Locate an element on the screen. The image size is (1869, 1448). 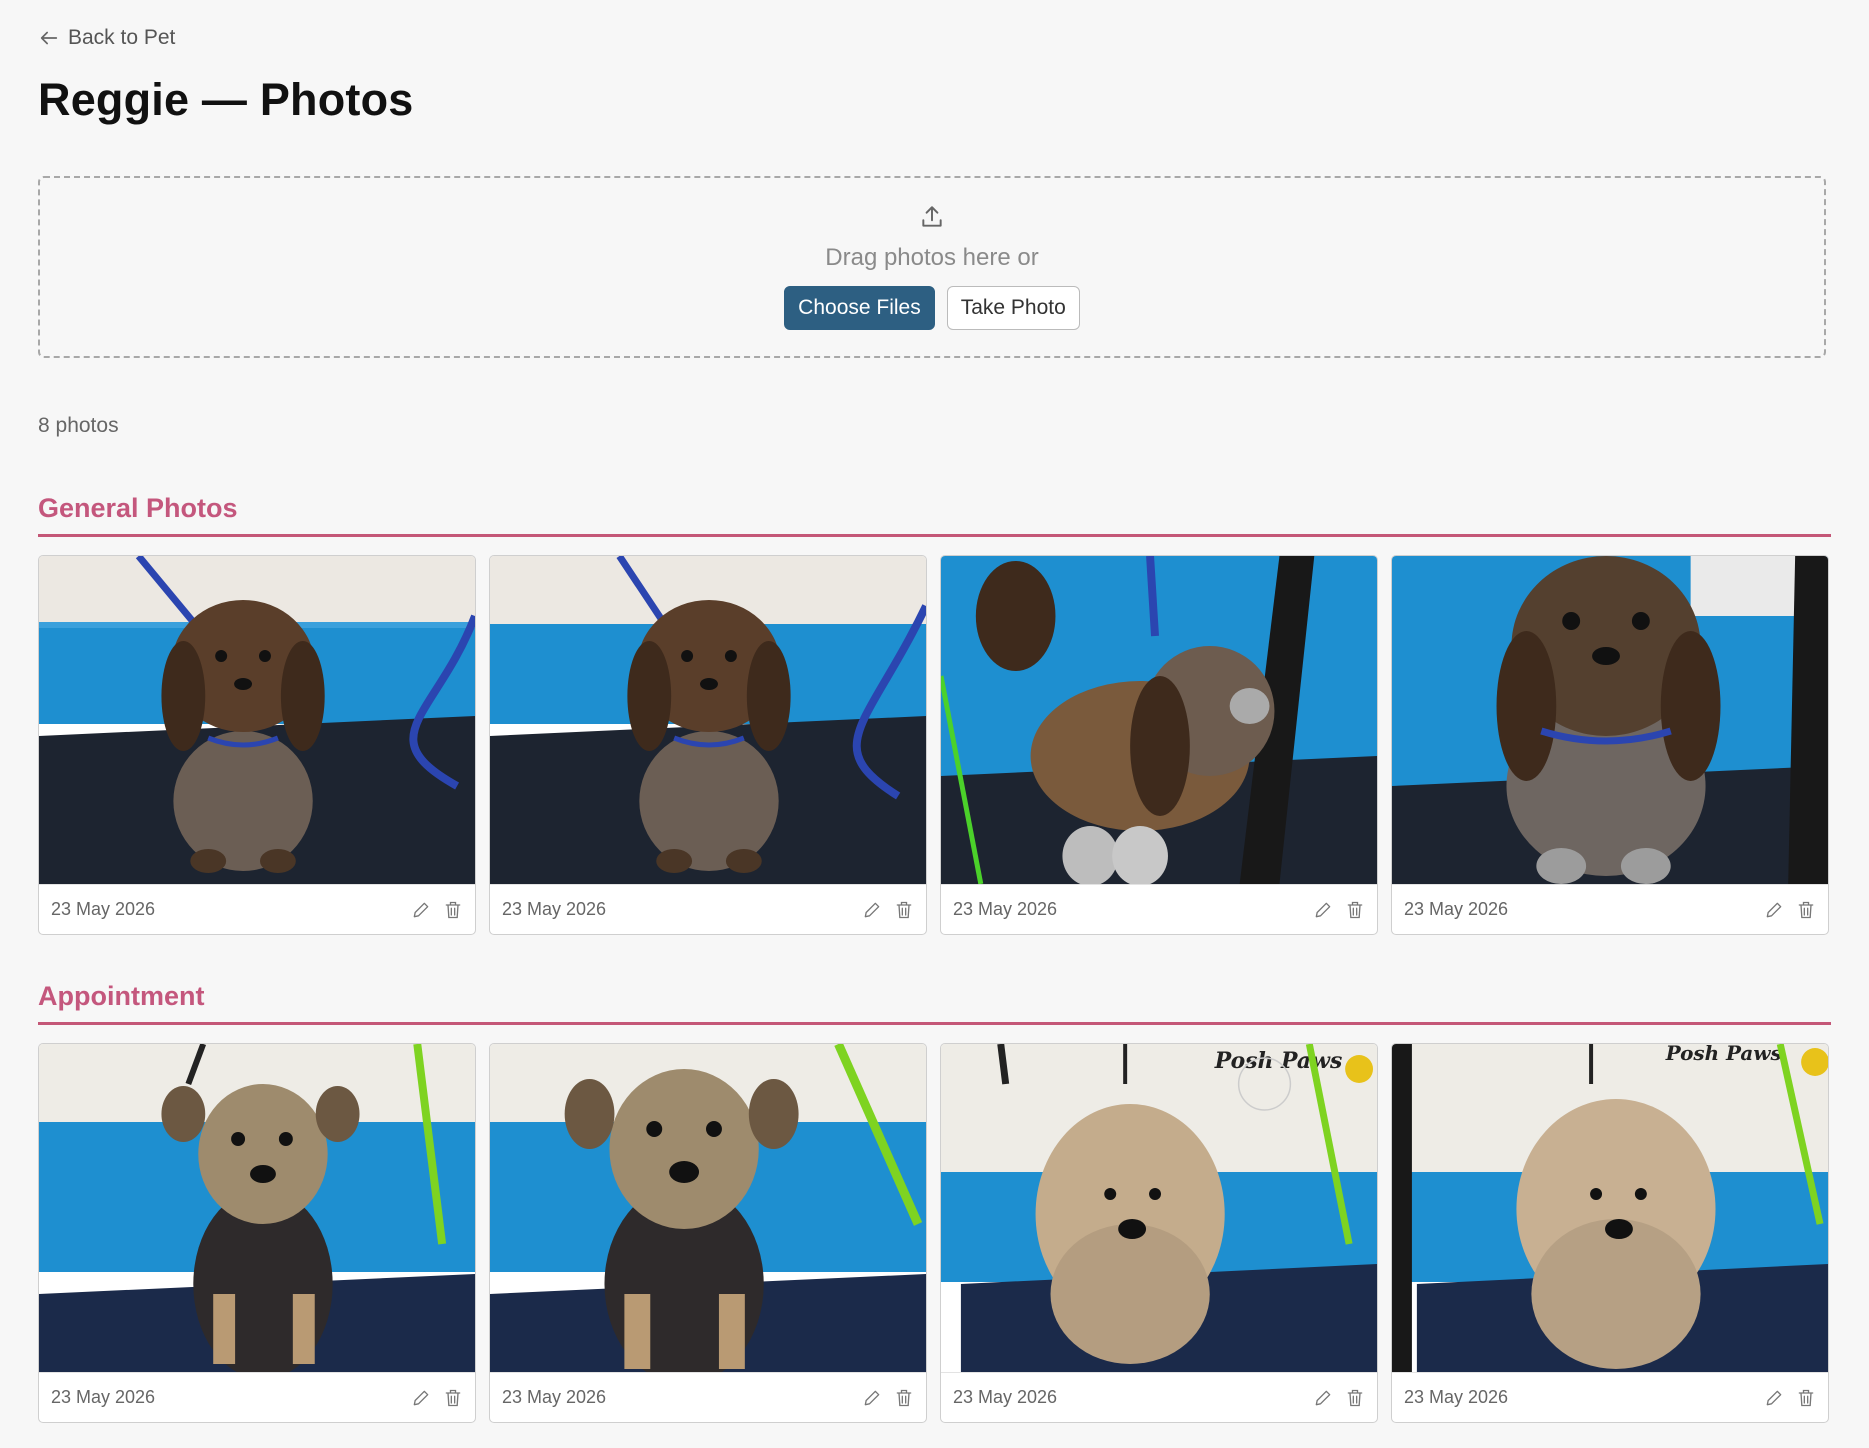
choose-files-button: Choose Files is located at coordinates (859, 308).